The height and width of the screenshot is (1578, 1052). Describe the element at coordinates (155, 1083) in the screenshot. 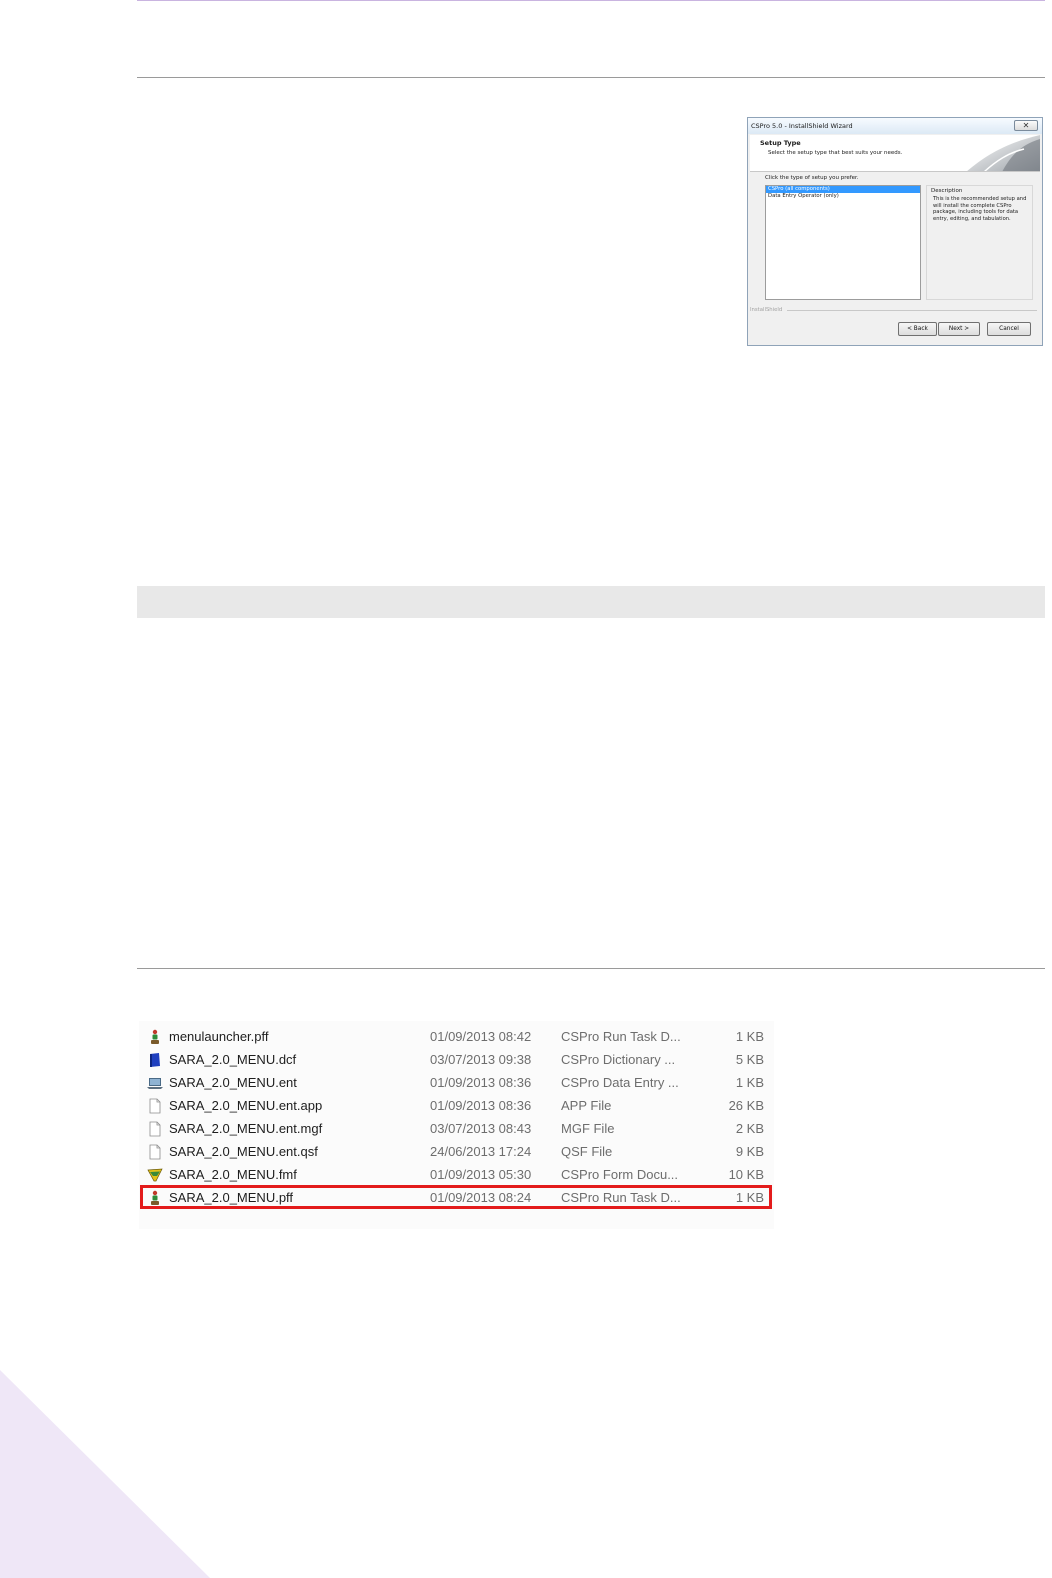

I see `data-entry-laptop-icon` at that location.